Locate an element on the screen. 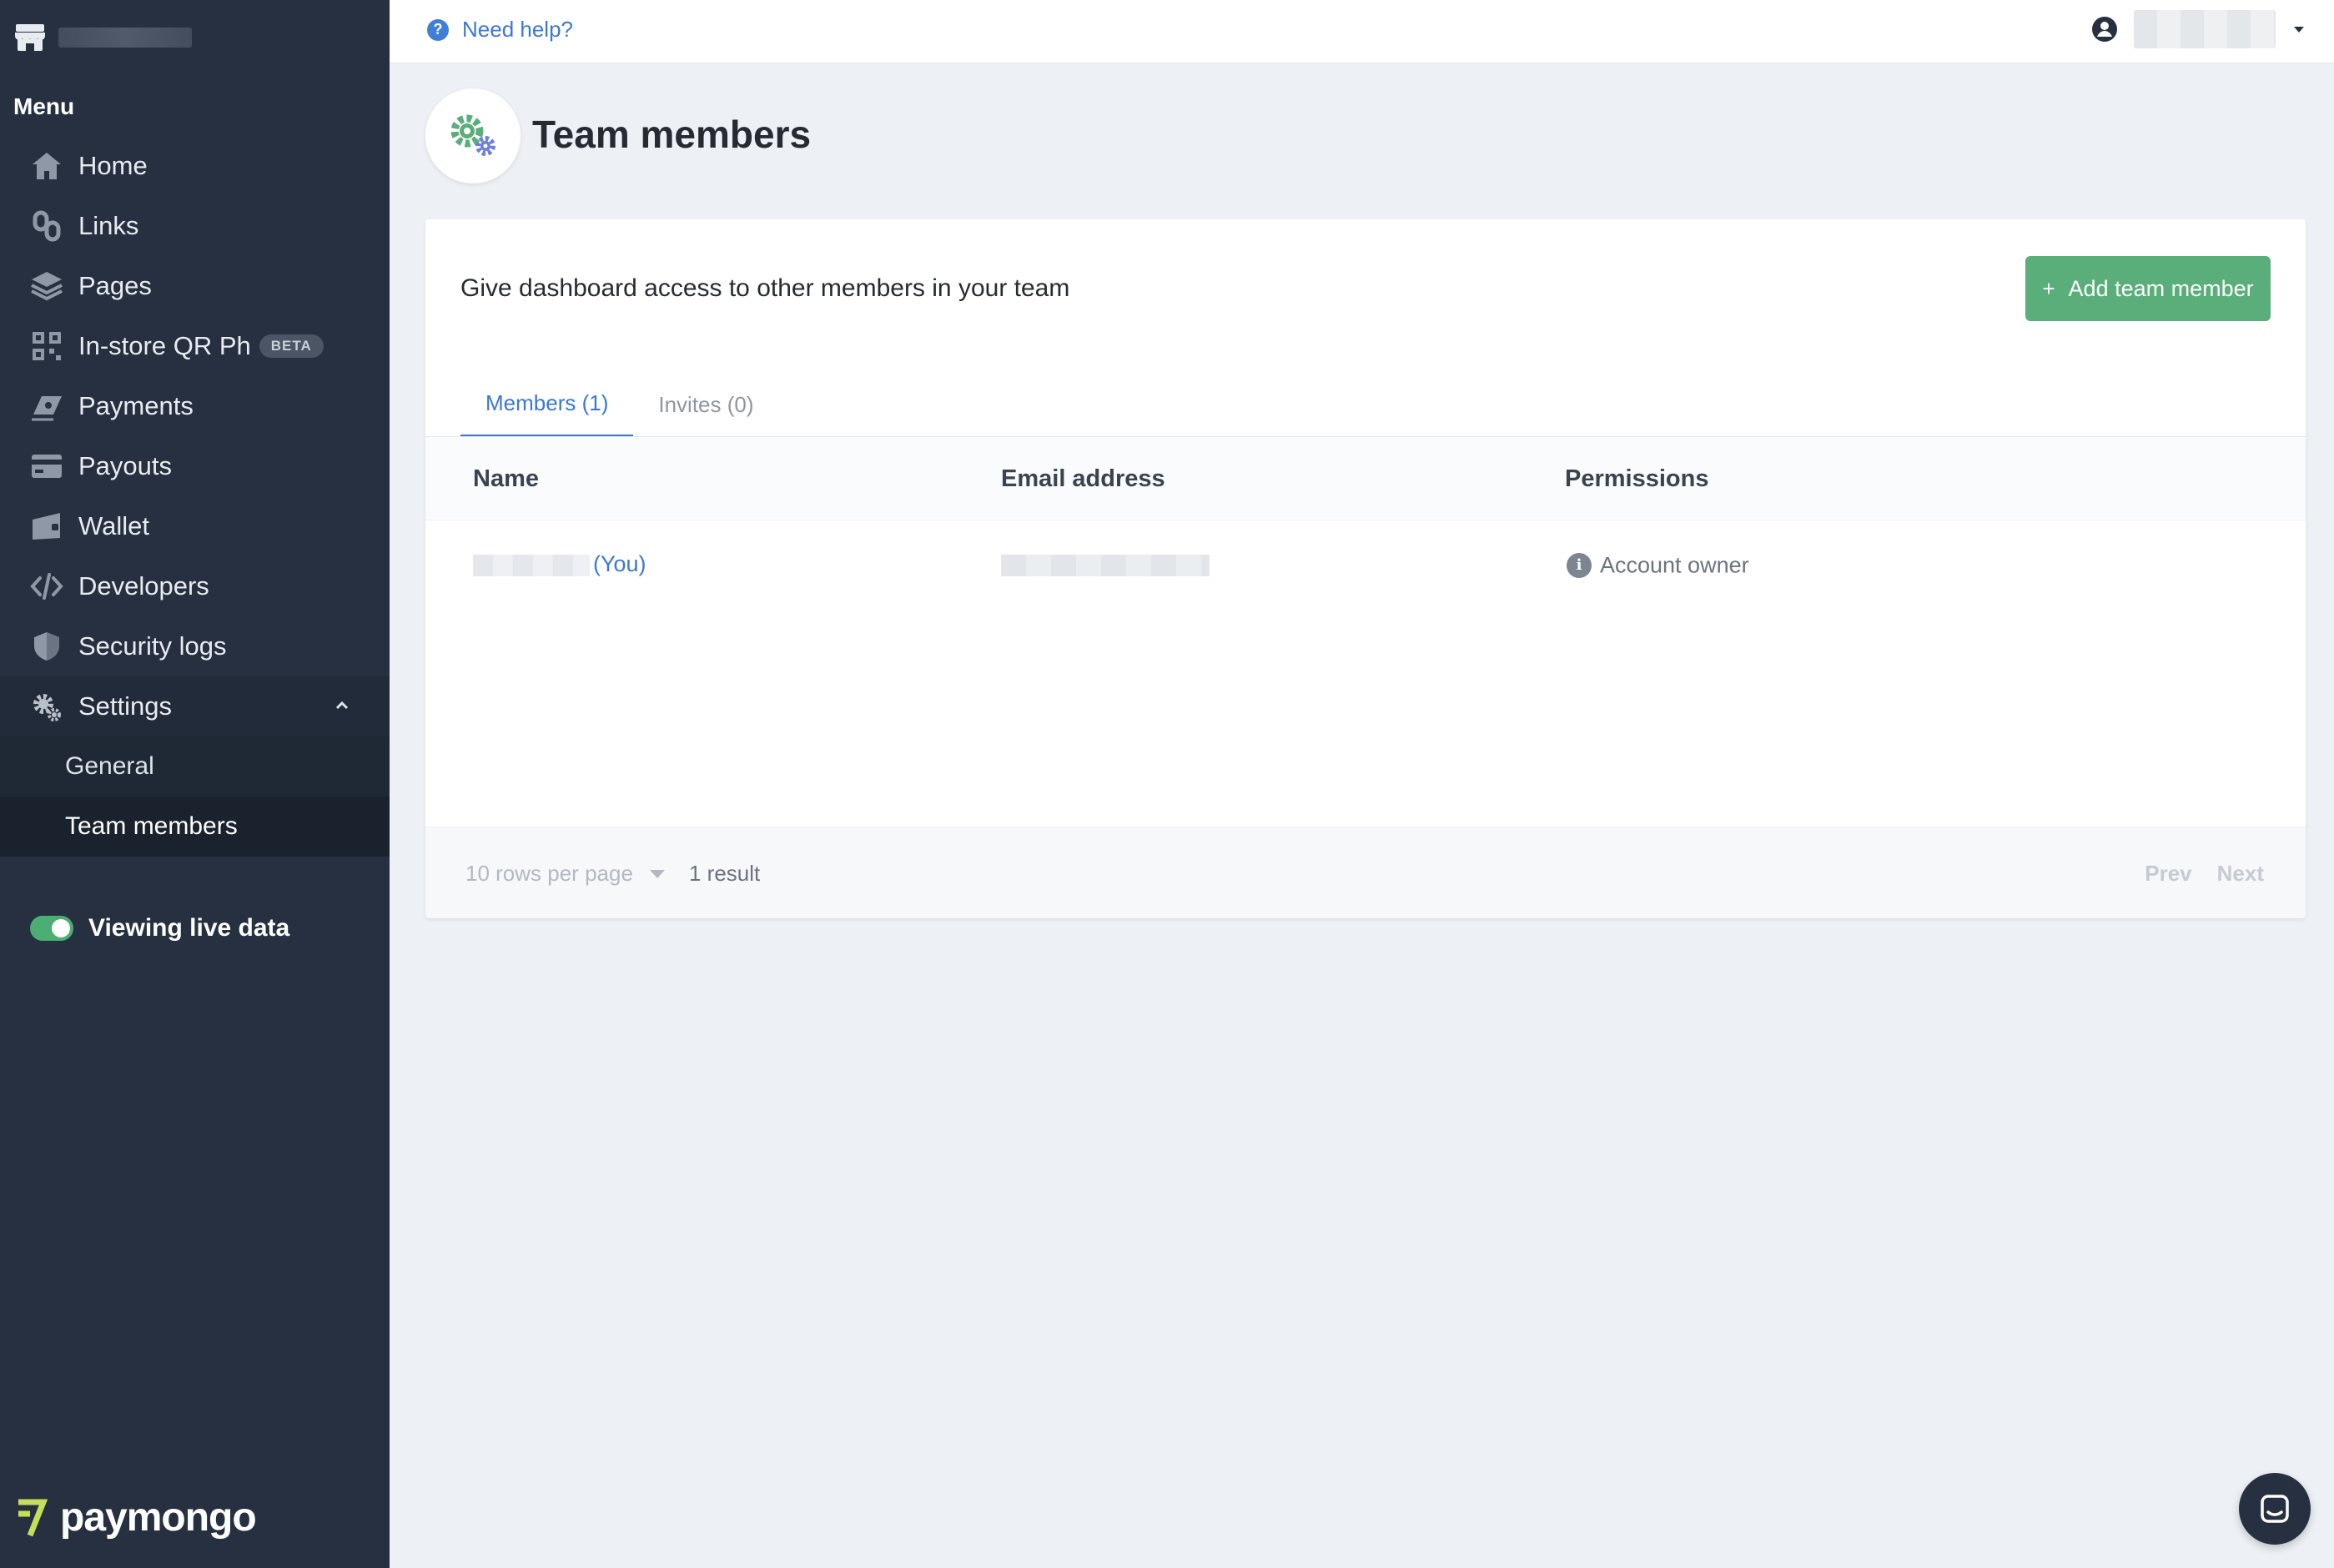 This screenshot has height=1568, width=2334. member-email-cell is located at coordinates (1105, 564).